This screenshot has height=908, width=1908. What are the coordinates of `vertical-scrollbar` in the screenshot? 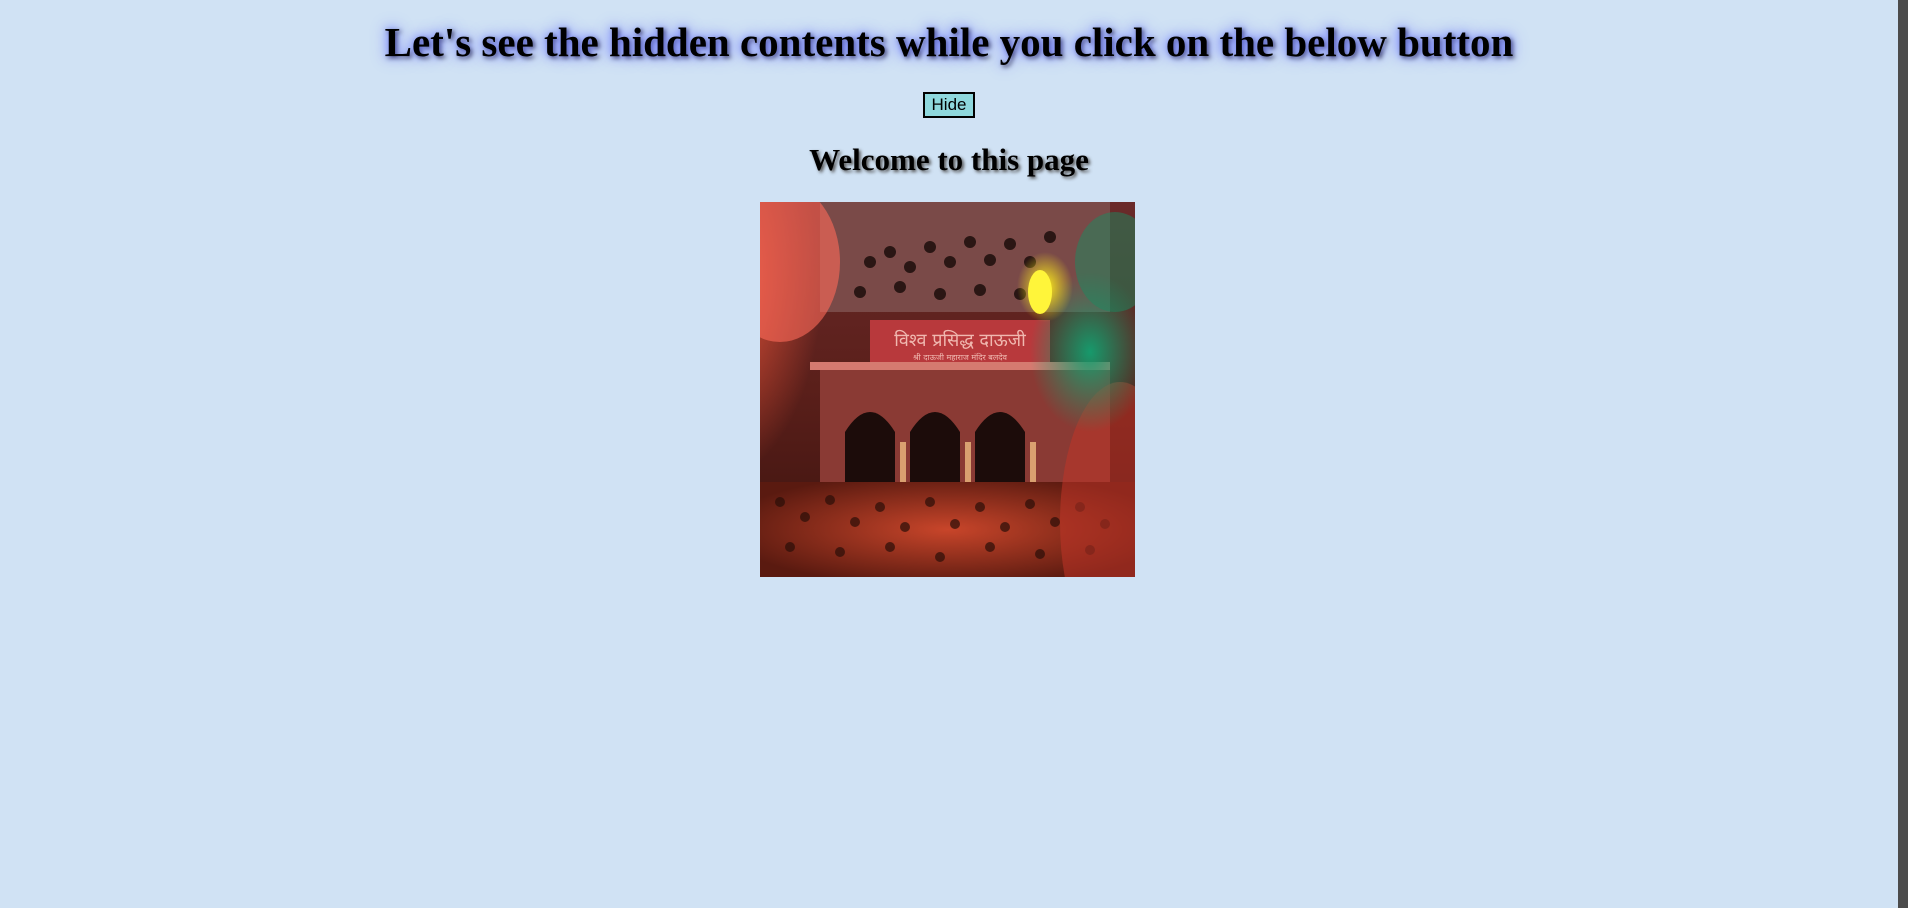 It's located at (1903, 454).